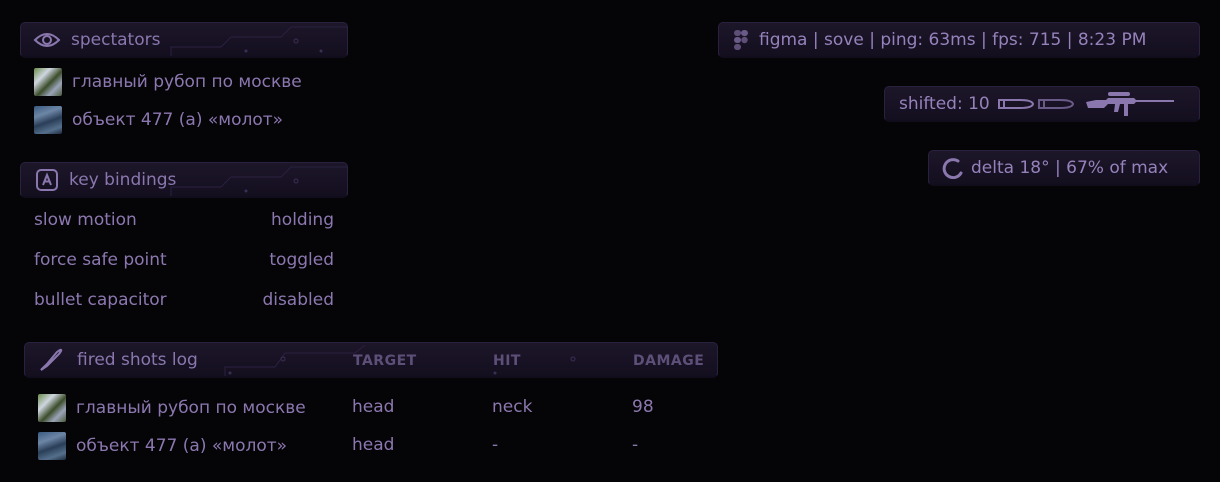  What do you see at coordinates (47, 180) in the screenshot?
I see `keyboard-key-icon` at bounding box center [47, 180].